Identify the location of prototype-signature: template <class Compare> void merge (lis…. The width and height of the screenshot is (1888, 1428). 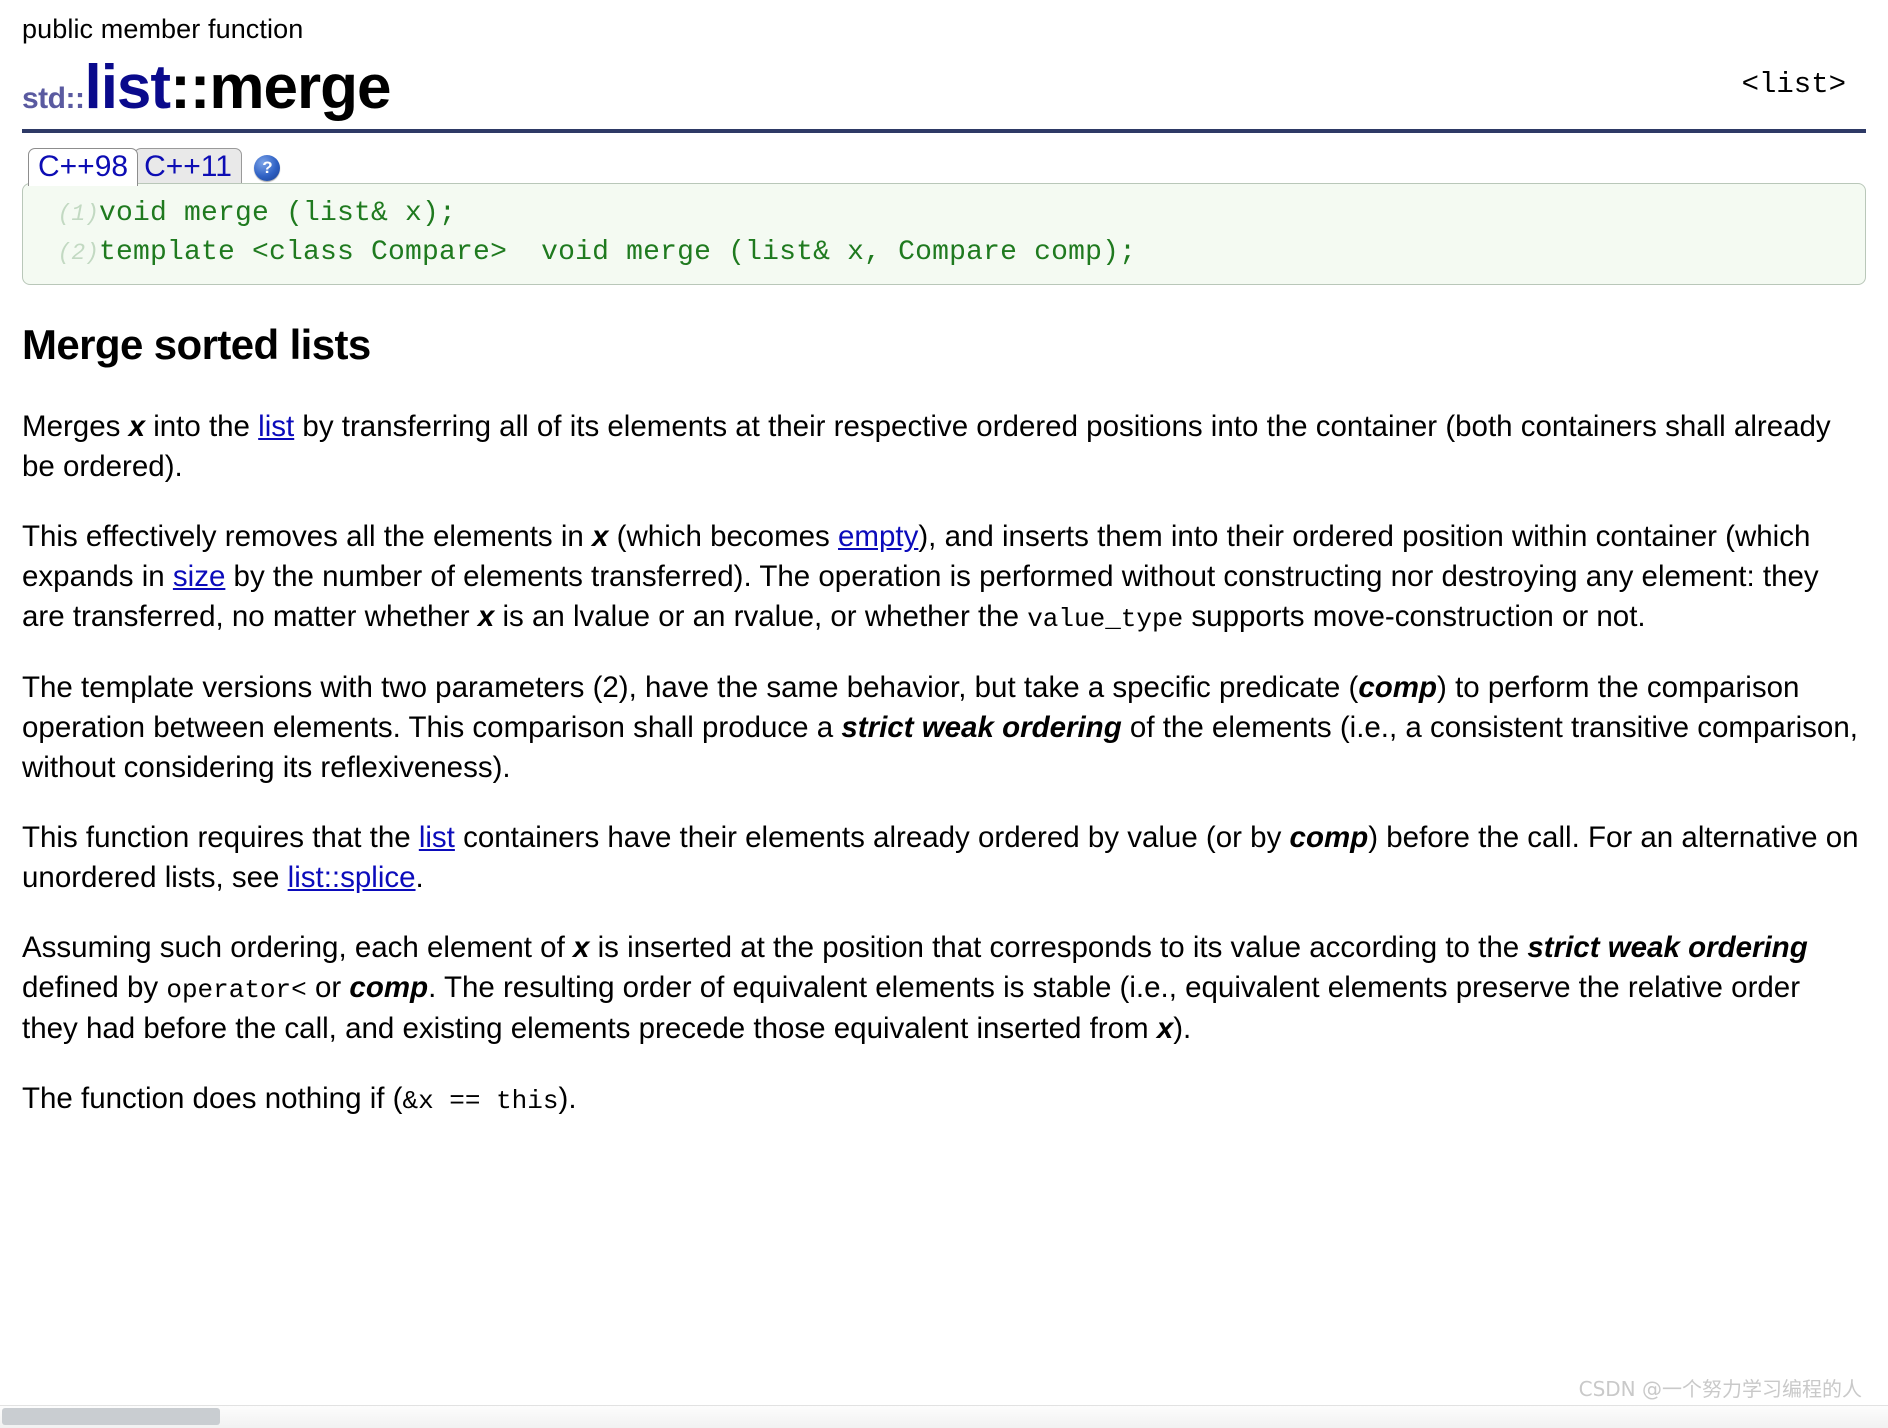
(618, 252).